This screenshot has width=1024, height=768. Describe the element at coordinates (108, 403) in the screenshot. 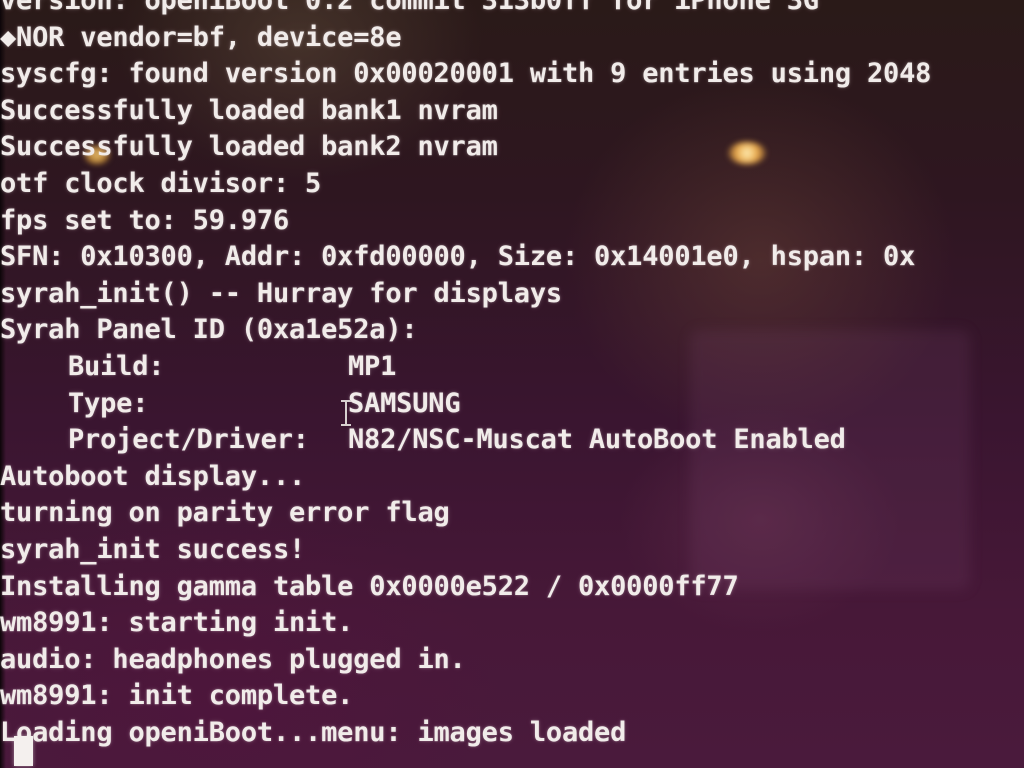

I see `panel-detail-label: Type:` at that location.